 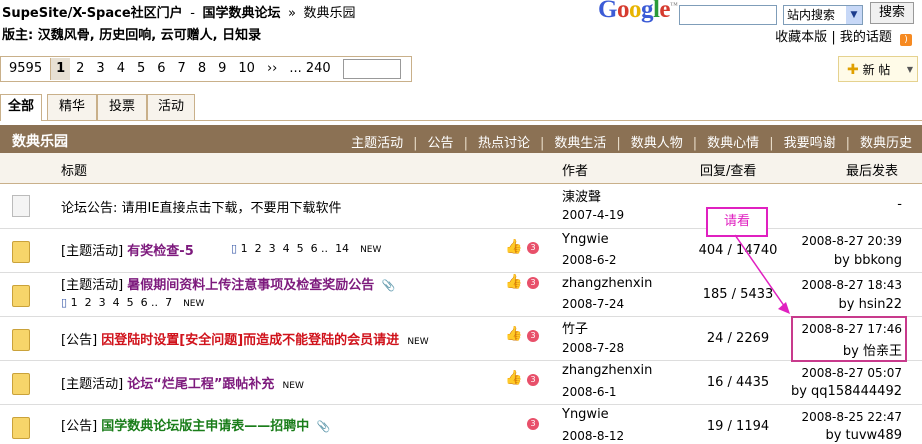 What do you see at coordinates (762, 274) in the screenshot?
I see `annotation-arrow` at bounding box center [762, 274].